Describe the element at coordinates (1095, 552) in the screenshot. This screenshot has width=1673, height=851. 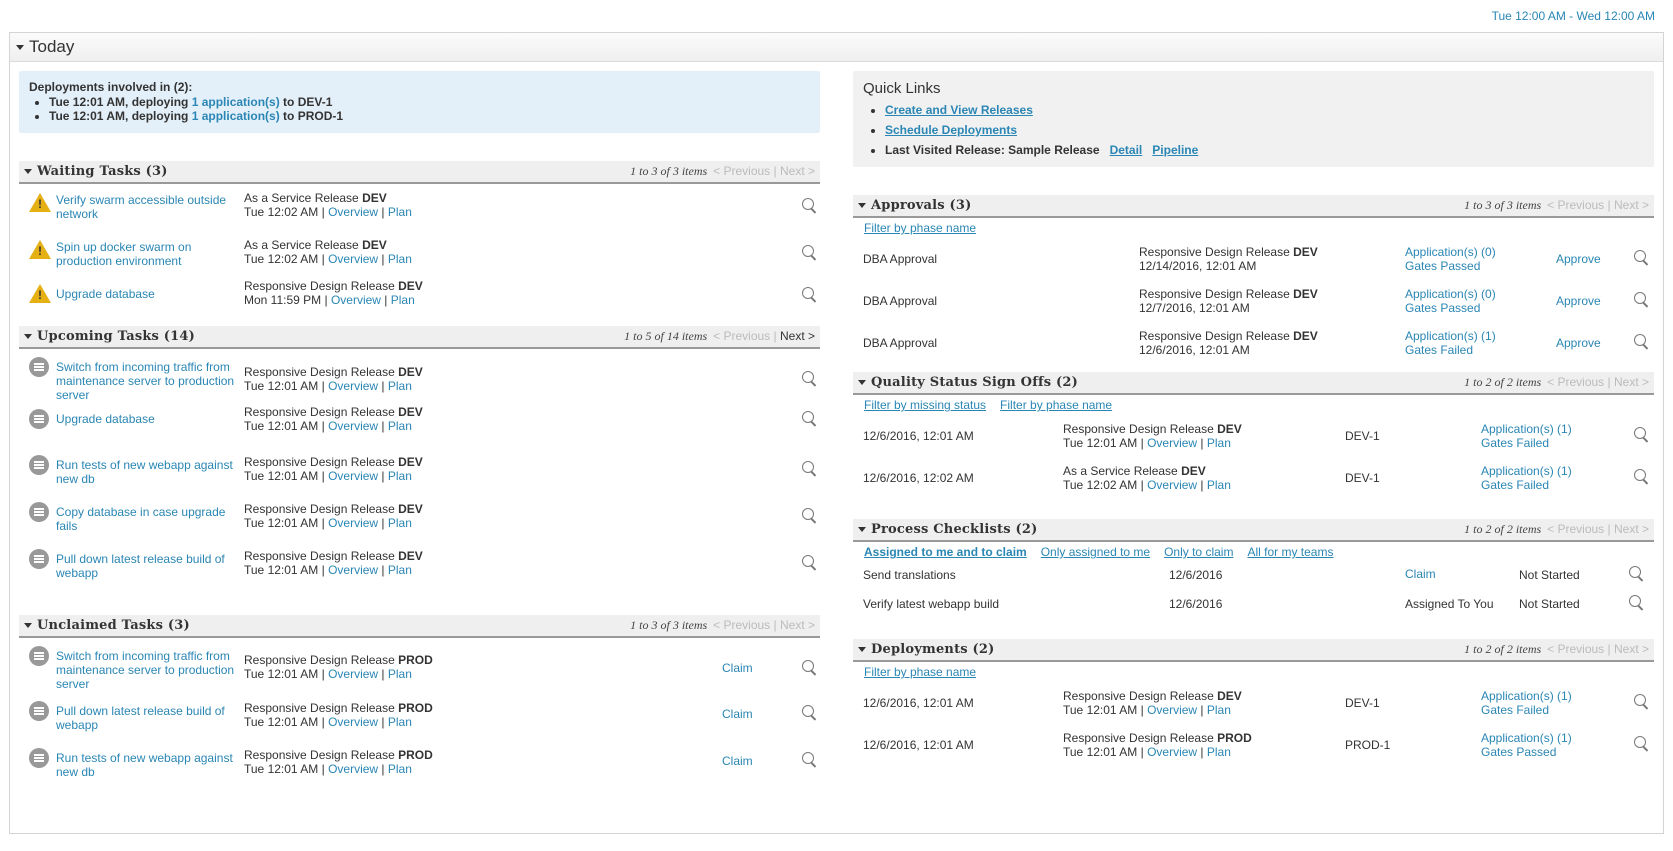
I see `filter-only-assigned-link: Only assigned to me` at that location.